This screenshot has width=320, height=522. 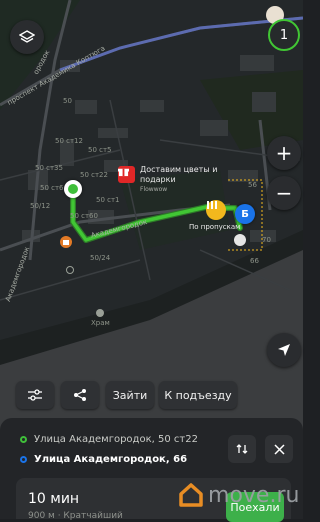 I want to click on watermark-text-b: ove.ru, so click(x=264, y=495).